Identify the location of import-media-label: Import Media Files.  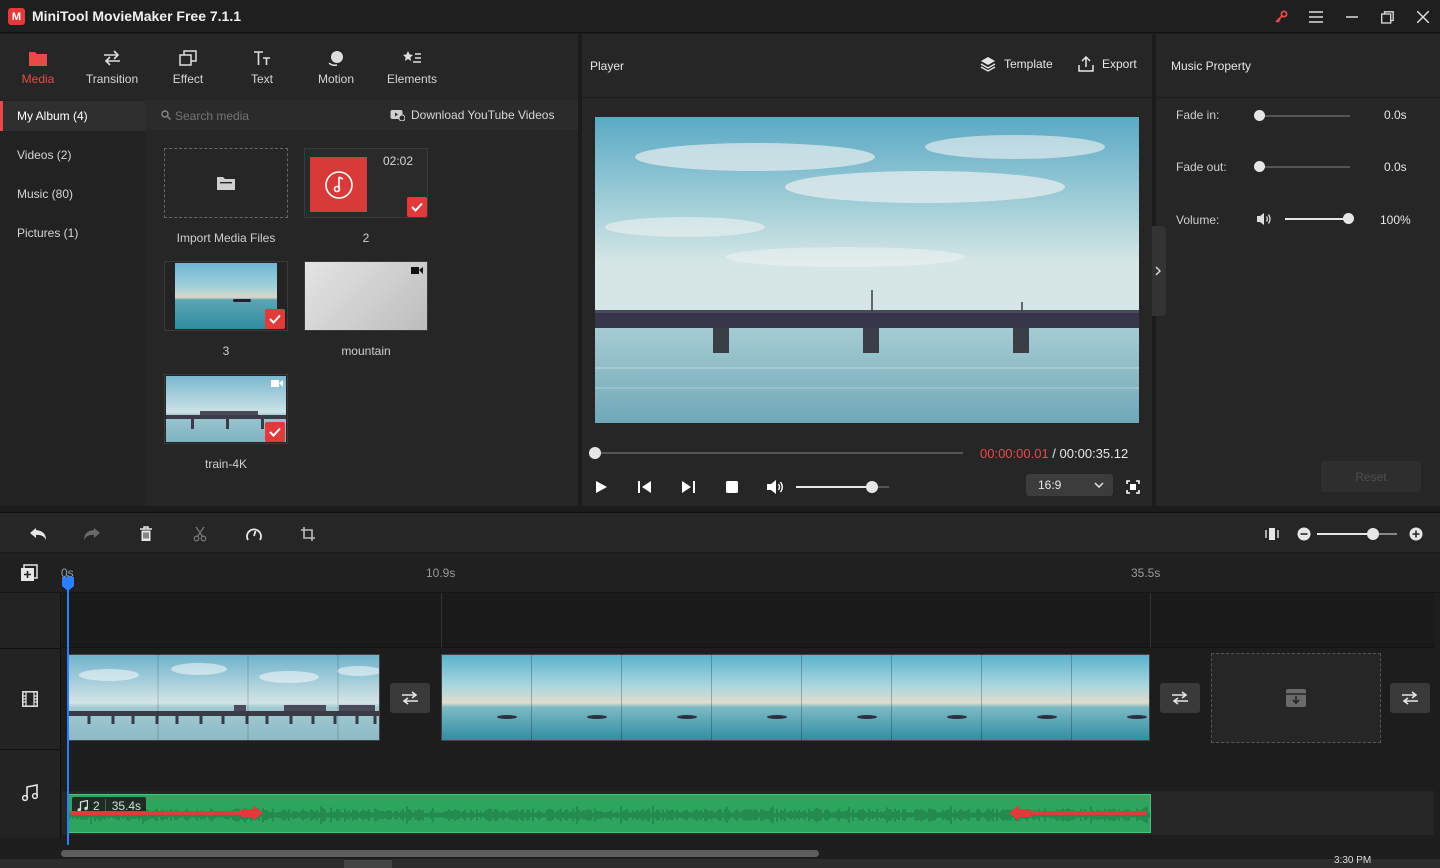
(226, 238).